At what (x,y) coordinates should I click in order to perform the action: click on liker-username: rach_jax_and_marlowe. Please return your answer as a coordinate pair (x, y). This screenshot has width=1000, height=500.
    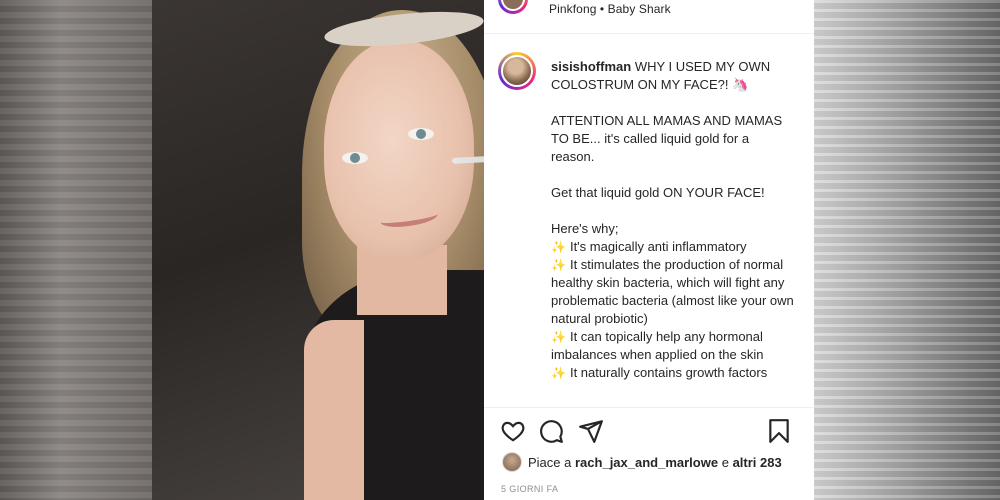
    Looking at the image, I should click on (646, 462).